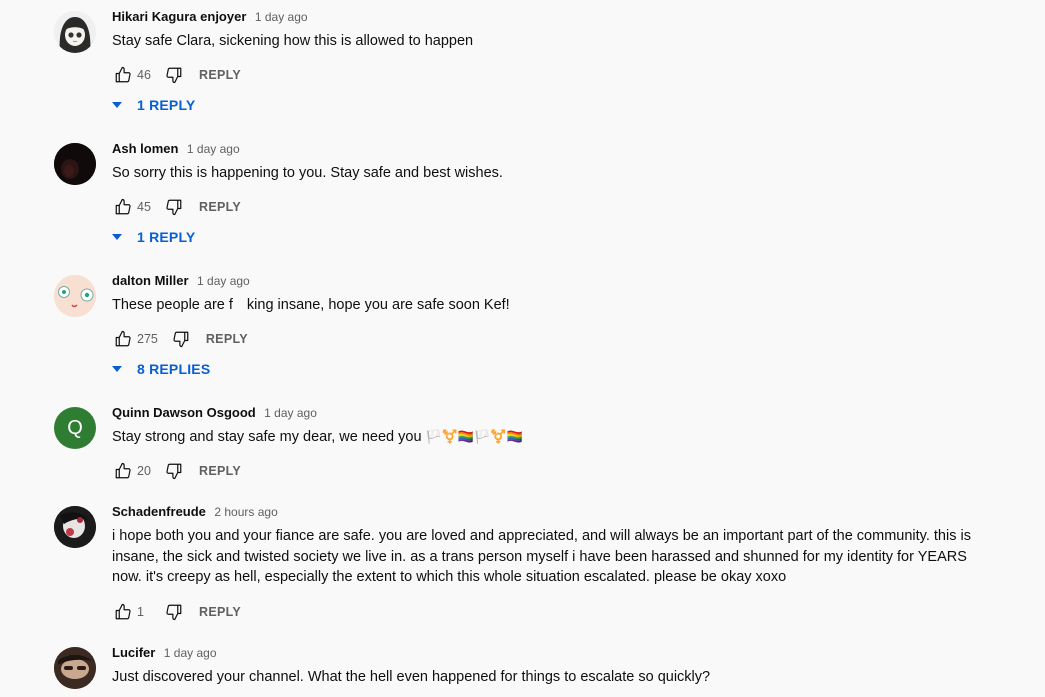 The height and width of the screenshot is (697, 1045). What do you see at coordinates (144, 471) in the screenshot?
I see `like-count: 20` at bounding box center [144, 471].